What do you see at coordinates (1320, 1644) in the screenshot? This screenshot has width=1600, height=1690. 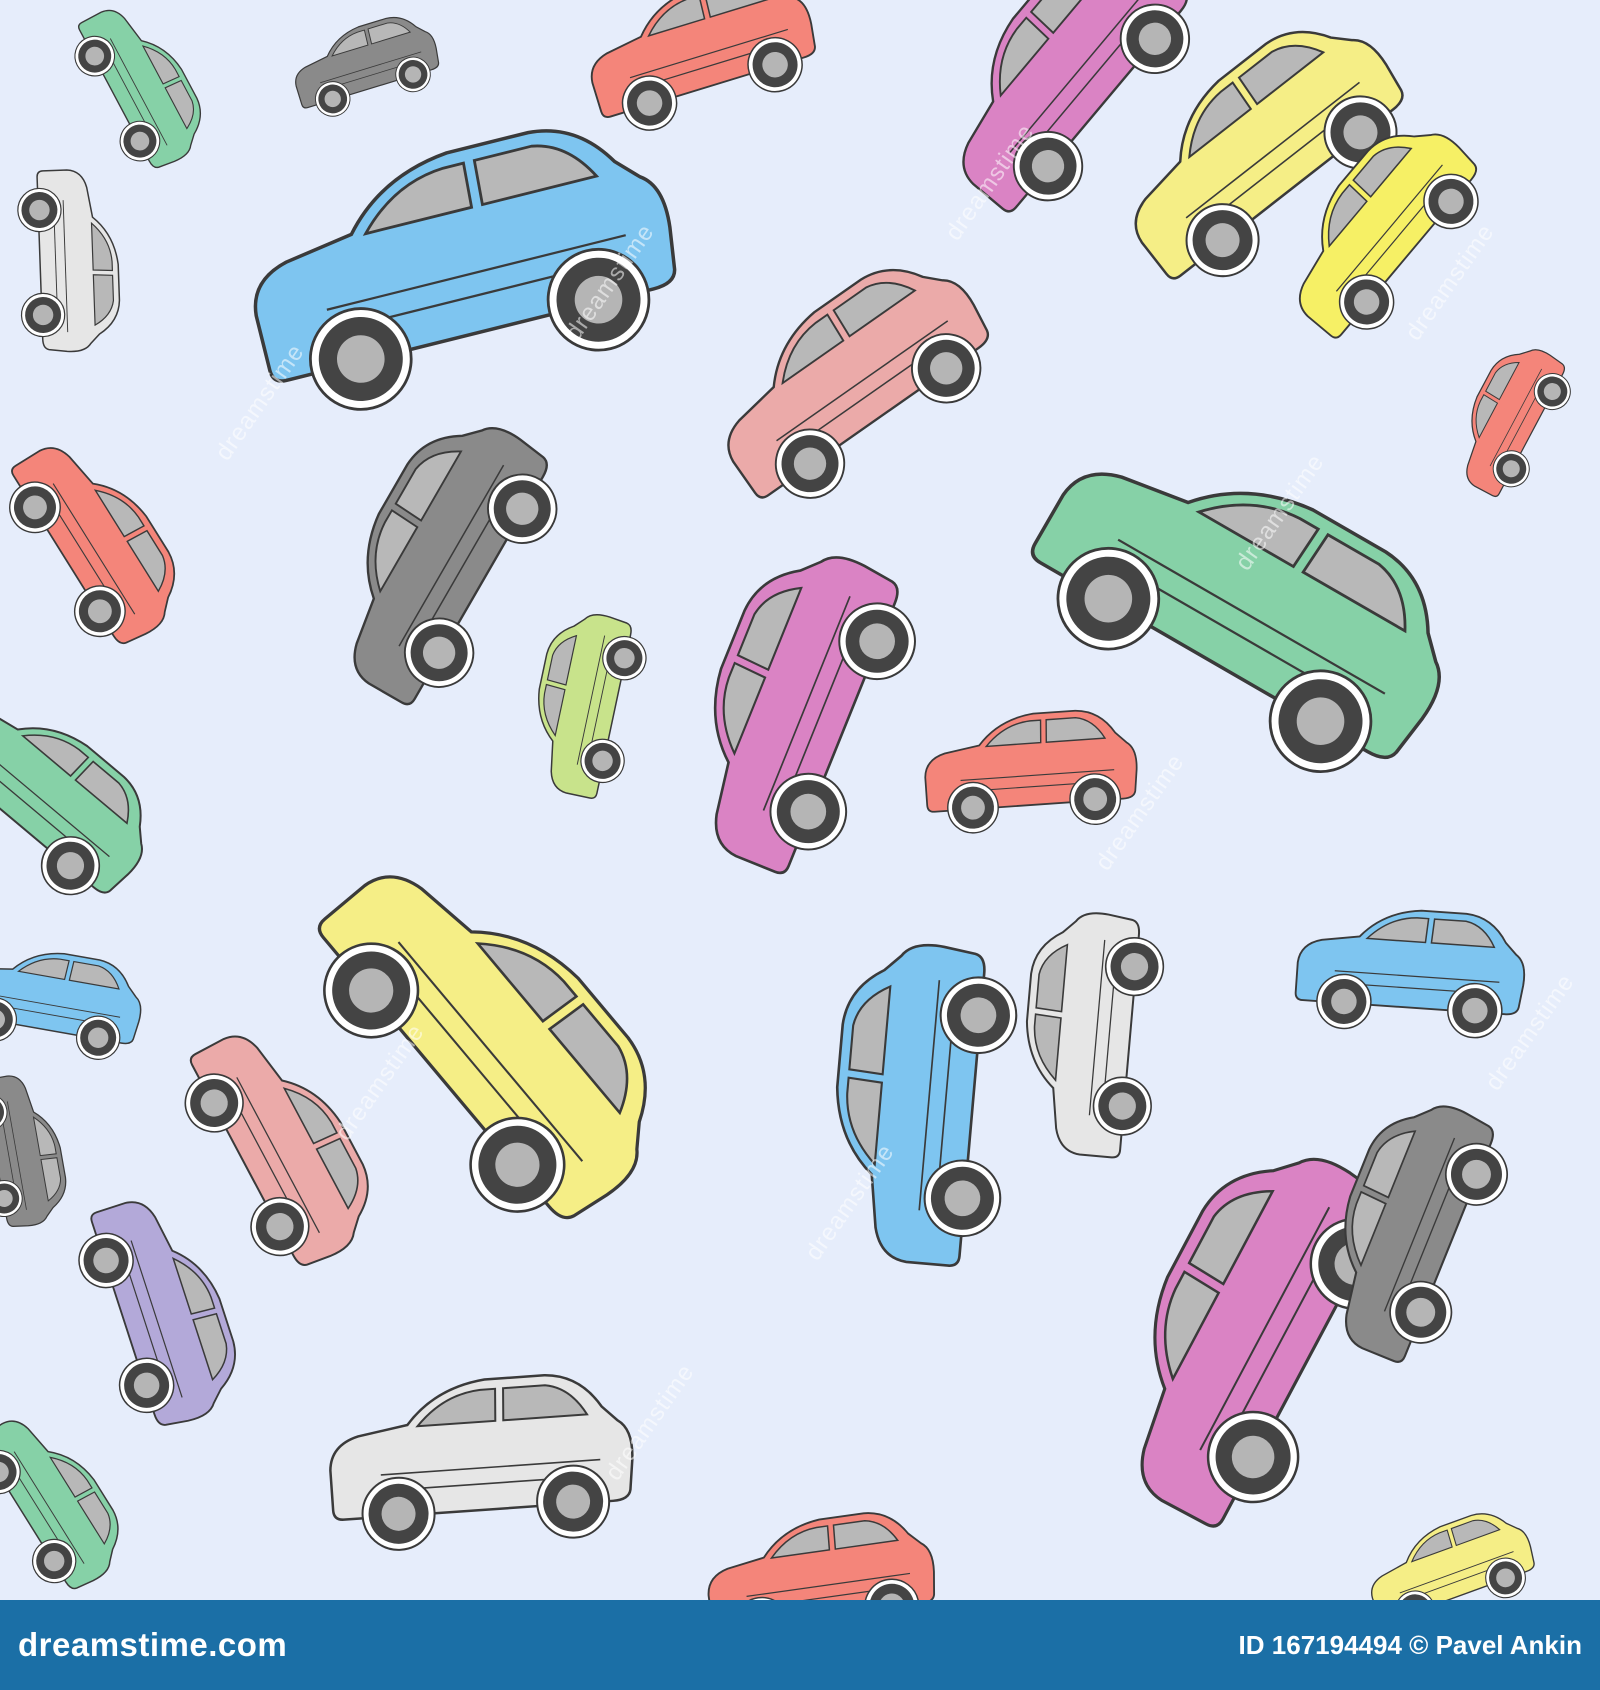 I see `image-id: ID 167194494` at bounding box center [1320, 1644].